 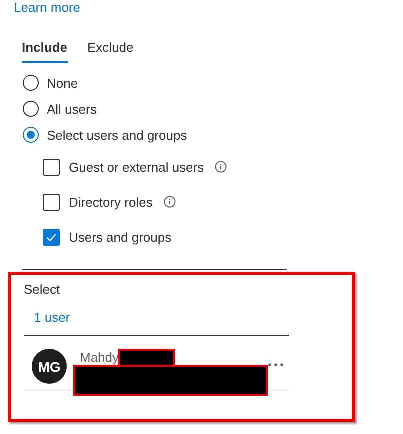 I want to click on checkbox-label: Users and groups, so click(x=120, y=237).